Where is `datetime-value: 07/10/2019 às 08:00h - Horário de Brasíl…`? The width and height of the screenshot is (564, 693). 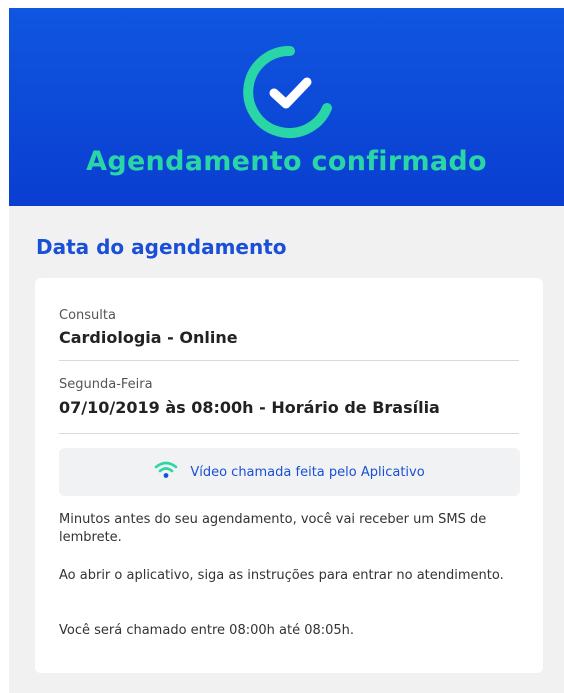
datetime-value: 07/10/2019 às 08:00h - Horário de Brasíl… is located at coordinates (249, 407).